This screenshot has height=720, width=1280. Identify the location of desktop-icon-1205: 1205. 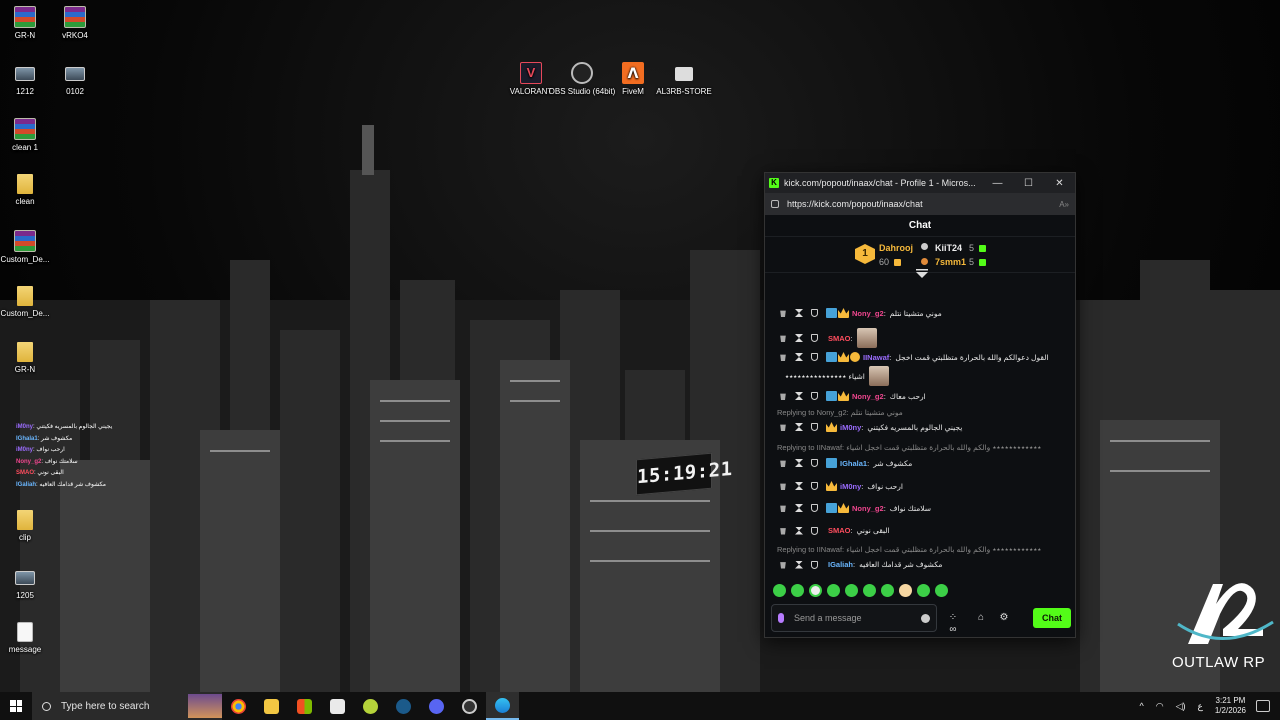
(30, 583).